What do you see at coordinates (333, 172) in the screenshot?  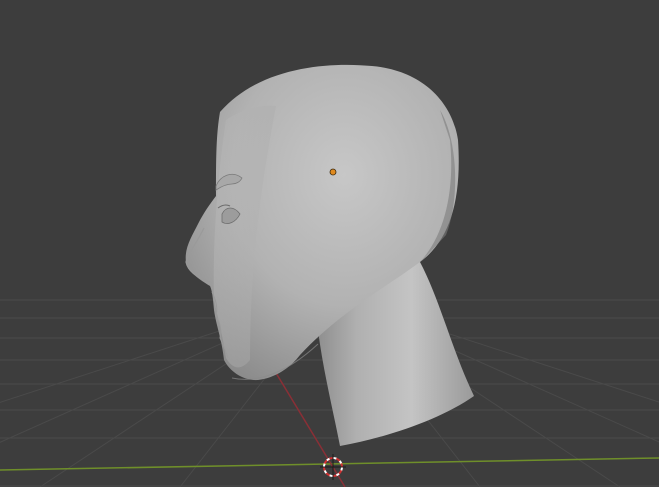 I see `object-origin-icon` at bounding box center [333, 172].